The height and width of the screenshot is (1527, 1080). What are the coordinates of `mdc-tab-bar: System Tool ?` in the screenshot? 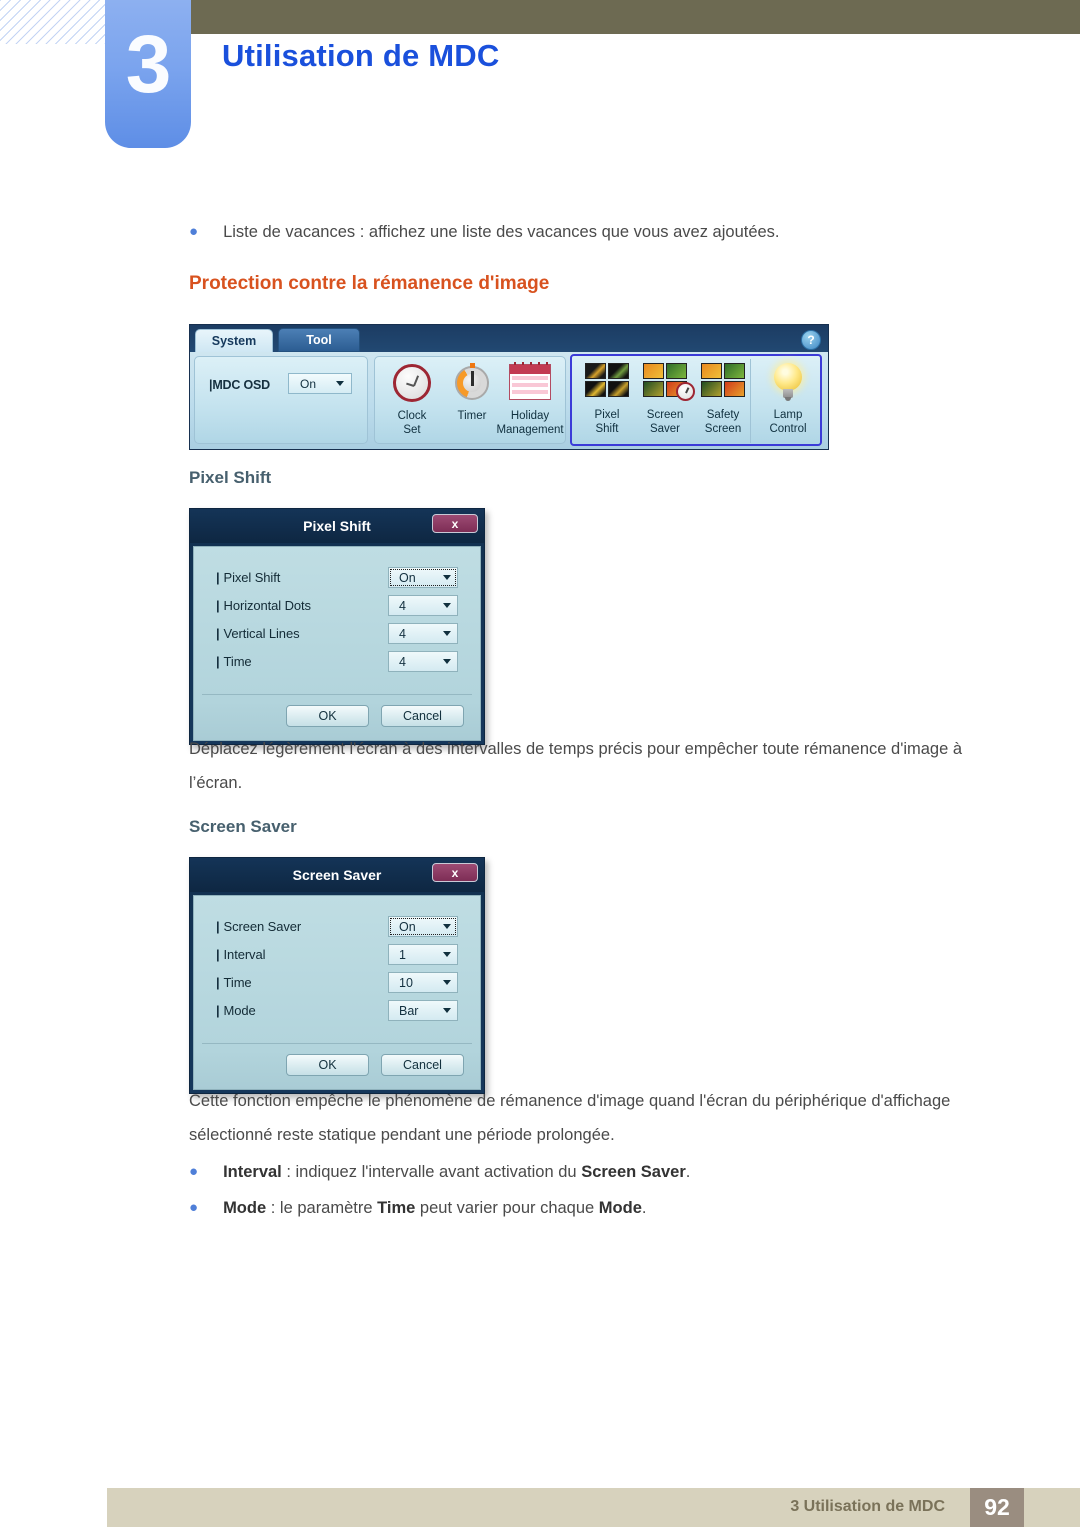 It's located at (509, 338).